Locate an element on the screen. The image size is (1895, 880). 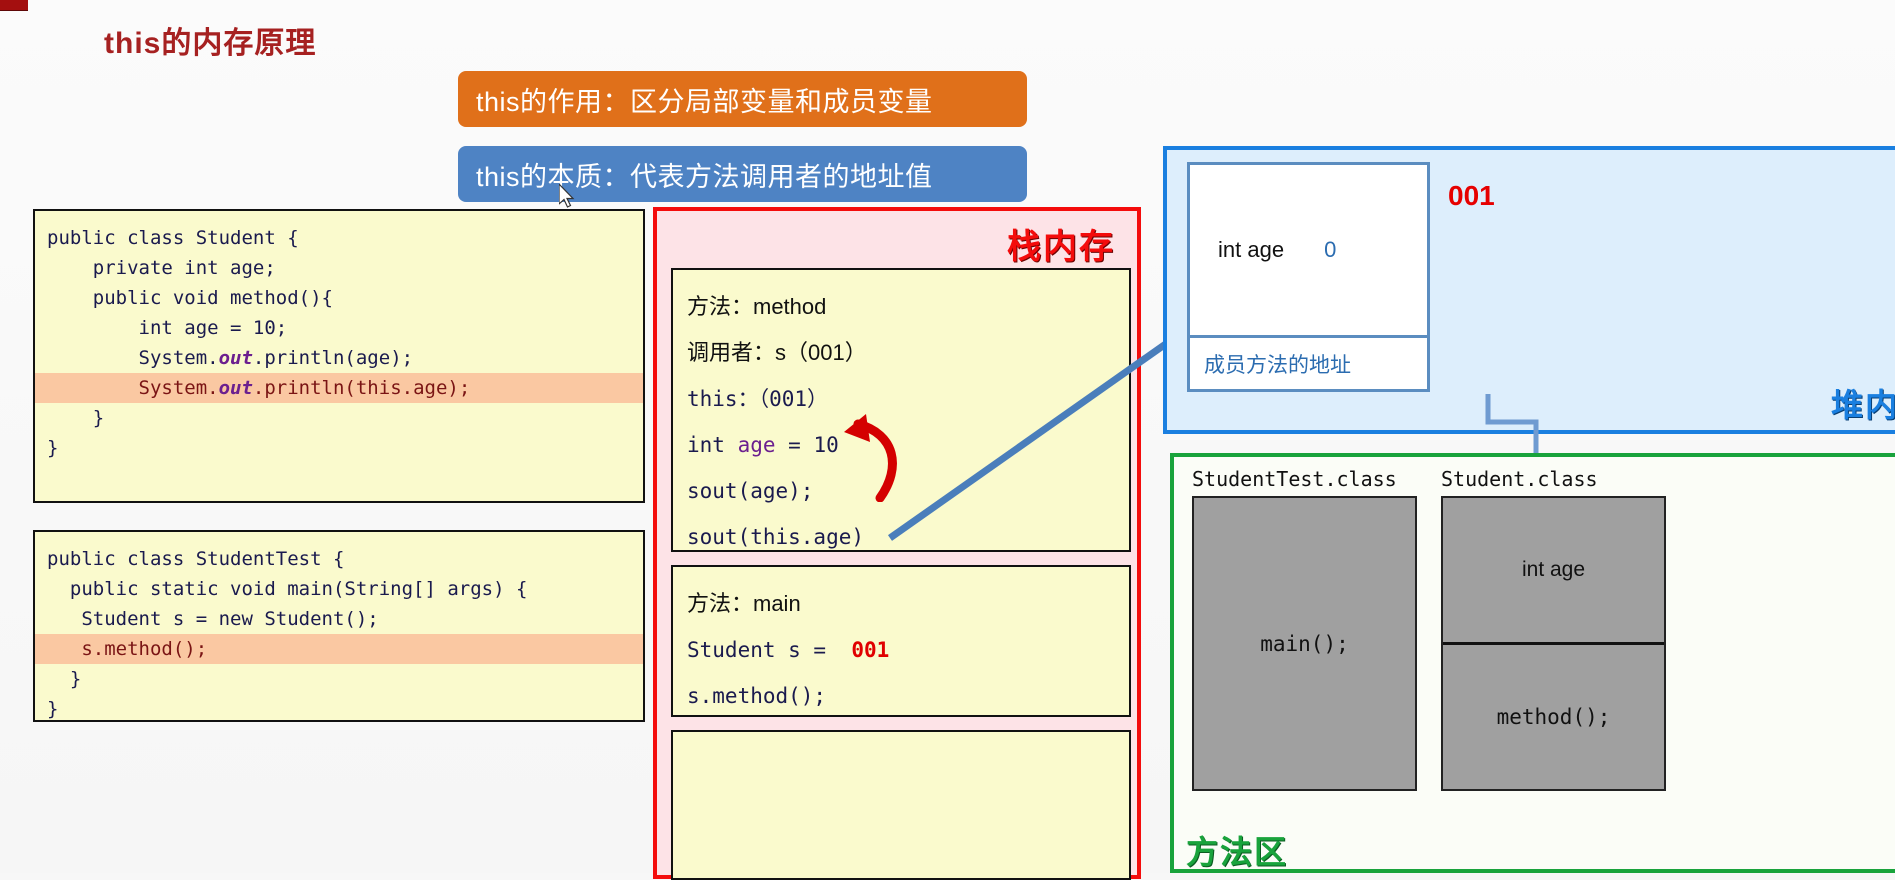
code-line: public static void main(String[] args) { is located at coordinates (287, 589).